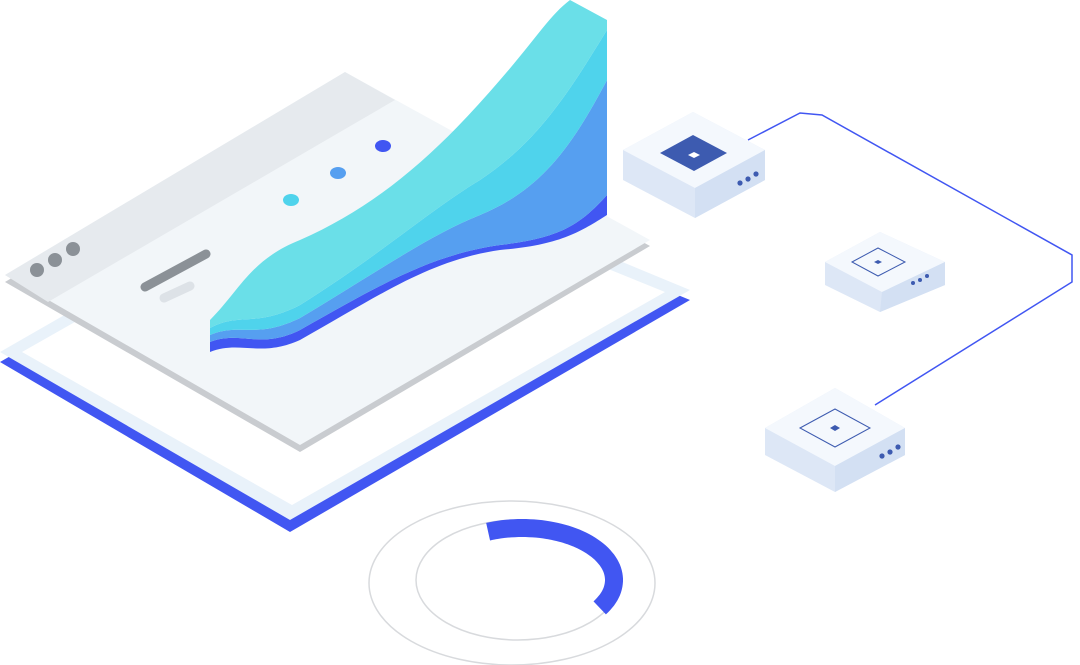 This screenshot has height=665, width=1080. I want to click on progress-ring, so click(512, 582).